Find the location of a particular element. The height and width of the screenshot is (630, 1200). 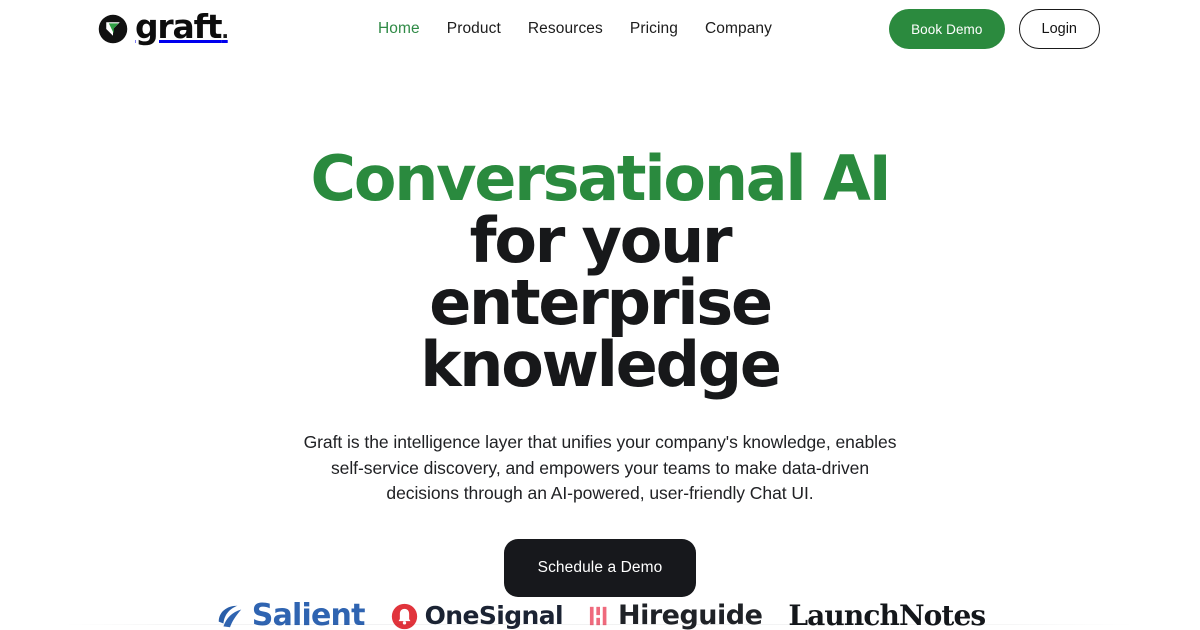

hero-headline-rest: for your enterprise knowledge is located at coordinates (601, 302).